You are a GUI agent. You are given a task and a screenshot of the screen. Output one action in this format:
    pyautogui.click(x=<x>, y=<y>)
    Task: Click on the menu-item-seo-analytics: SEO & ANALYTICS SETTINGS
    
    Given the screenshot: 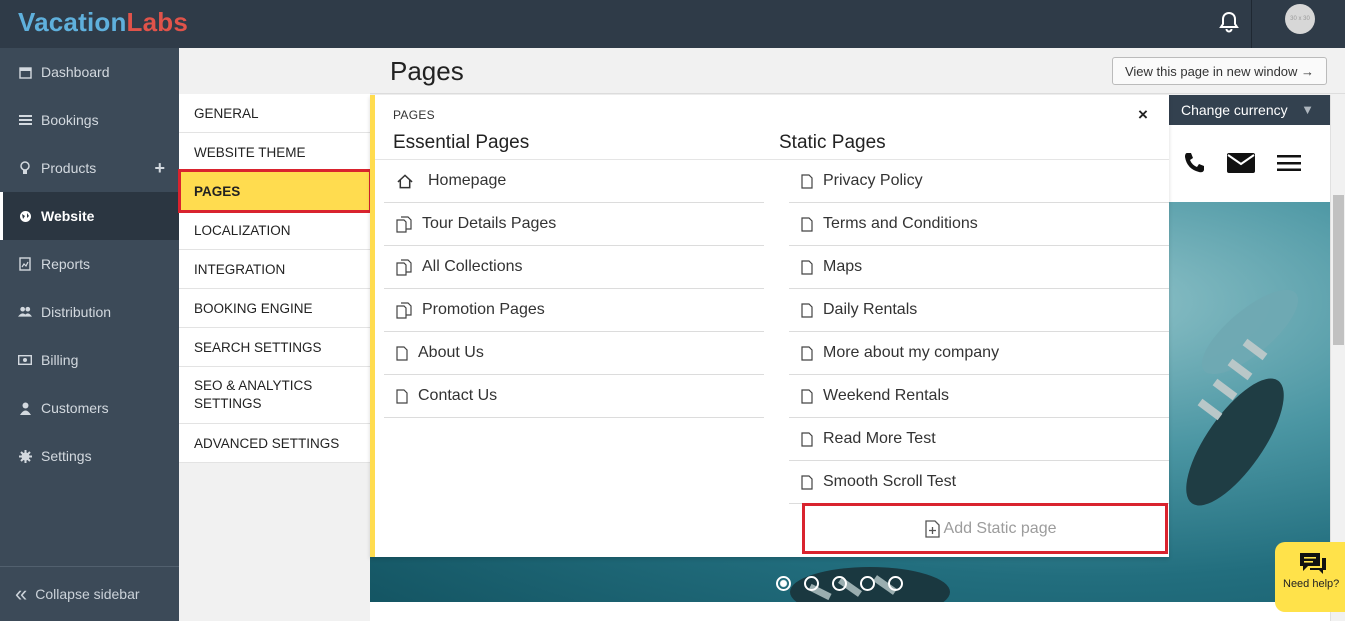 What is the action you would take?
    pyautogui.click(x=274, y=395)
    